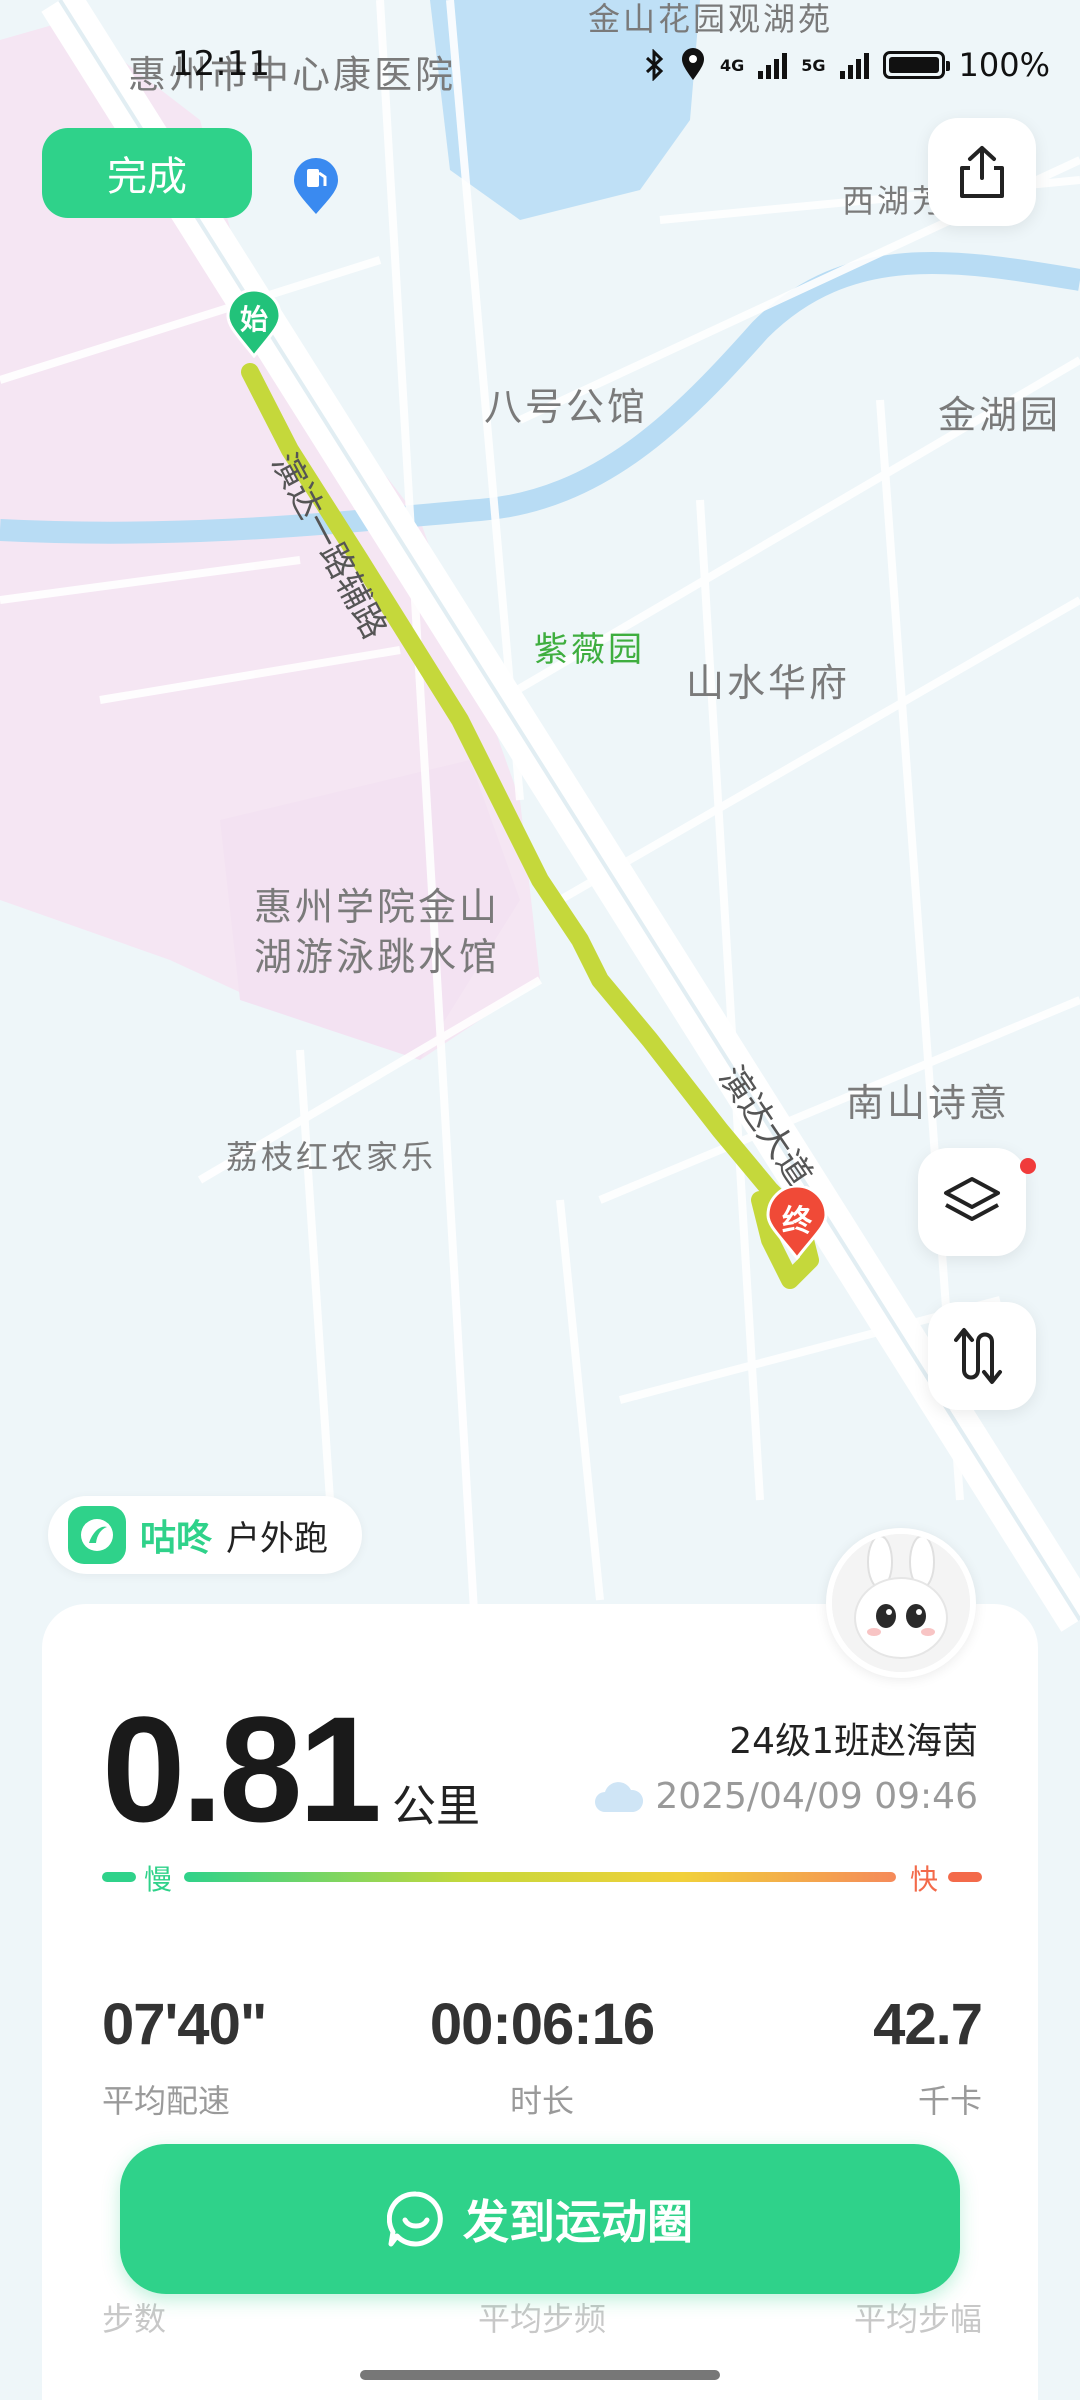  What do you see at coordinates (711, 19) in the screenshot?
I see `place-lake: 金山花园观湖苑` at bounding box center [711, 19].